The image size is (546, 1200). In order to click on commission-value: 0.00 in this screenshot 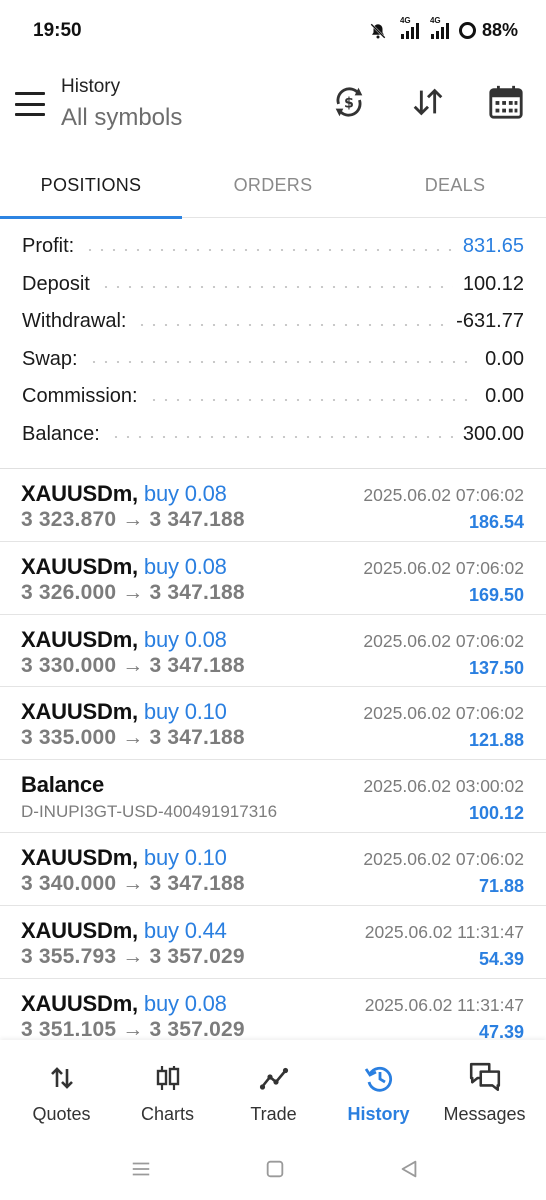, I will do `click(504, 396)`.